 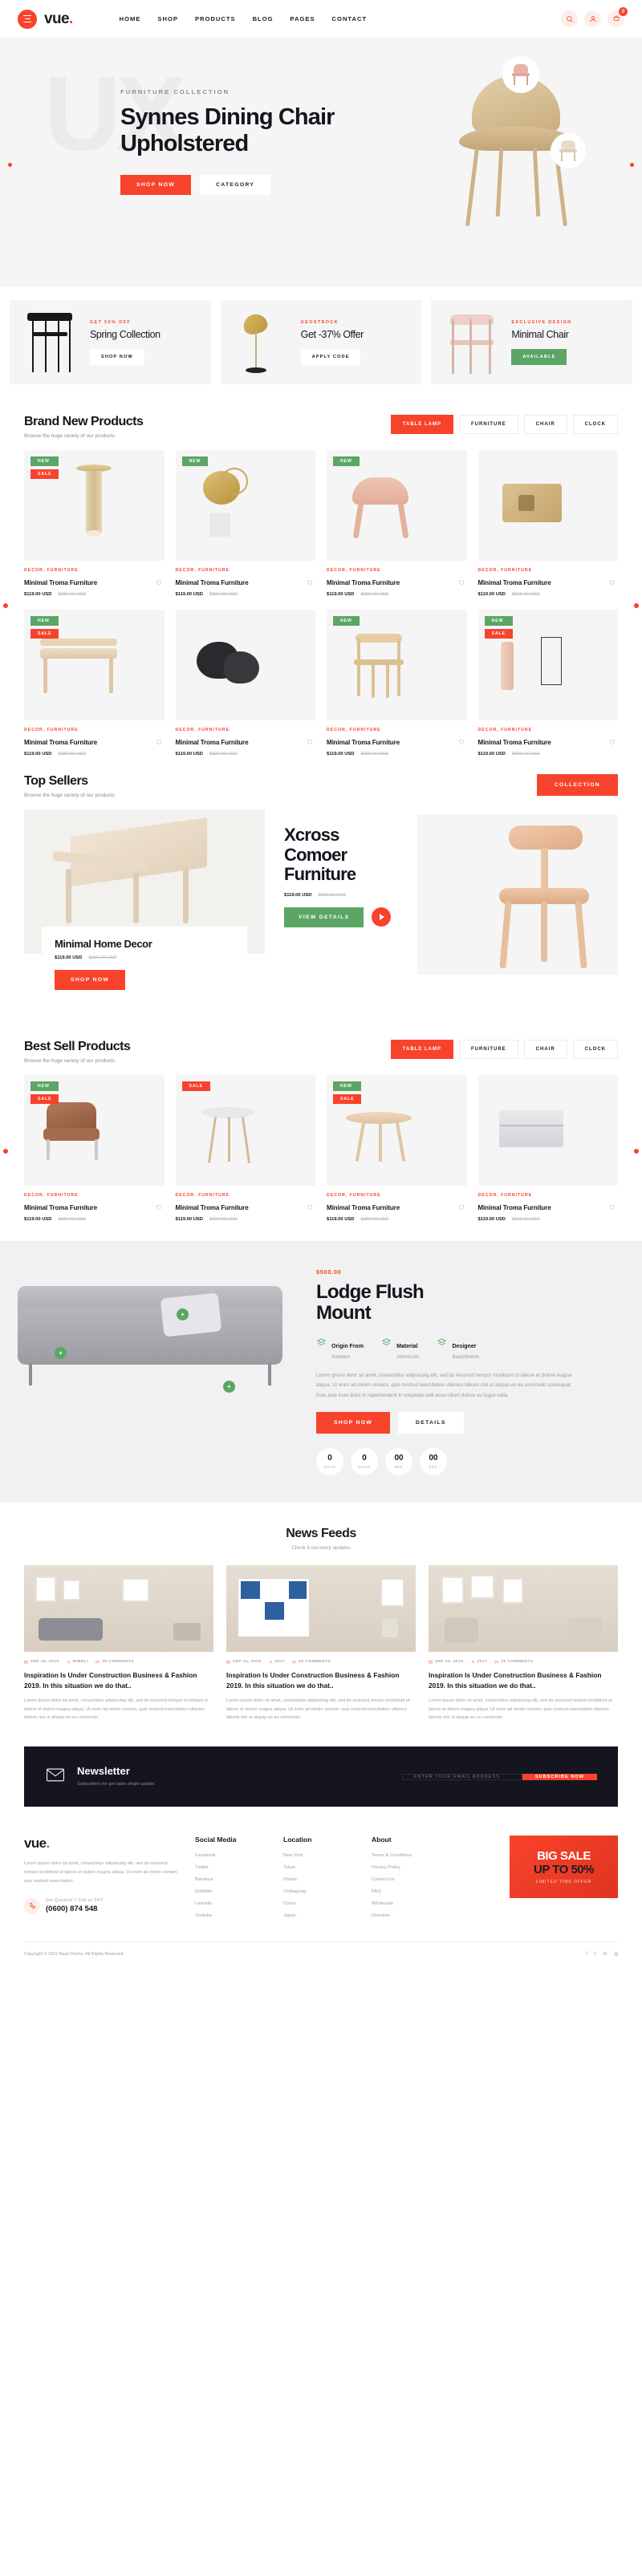 What do you see at coordinates (586, 1954) in the screenshot?
I see `facebook-icon: f` at bounding box center [586, 1954].